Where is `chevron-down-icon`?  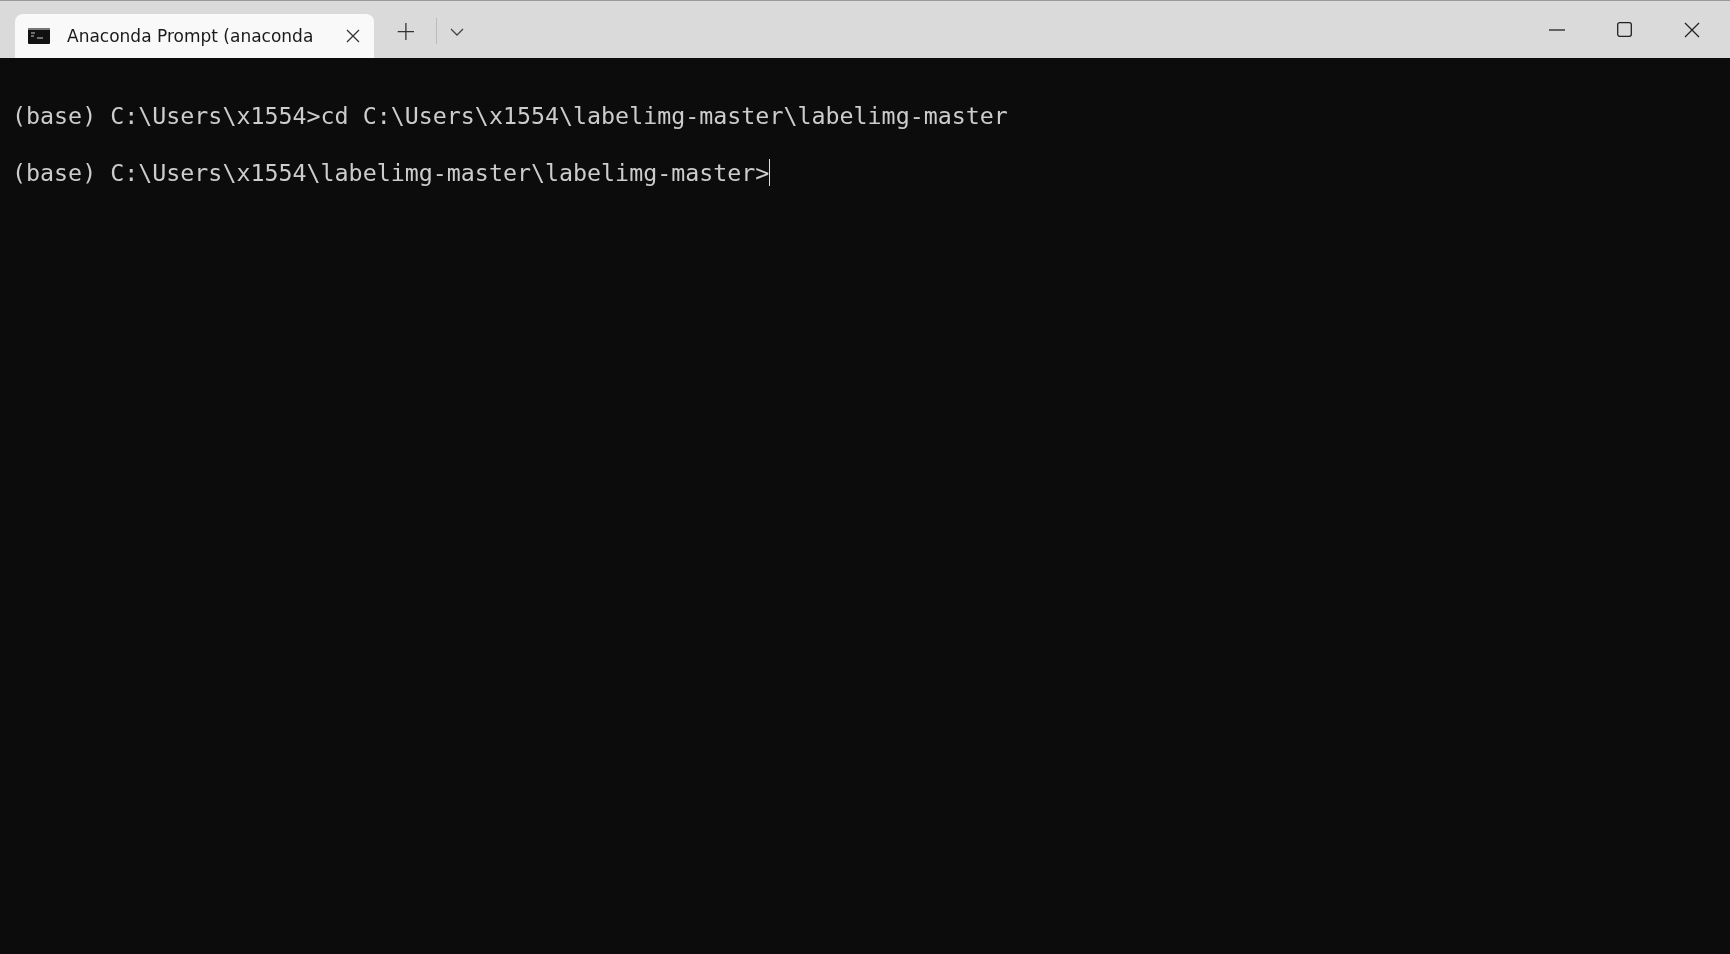
chevron-down-icon is located at coordinates (457, 32).